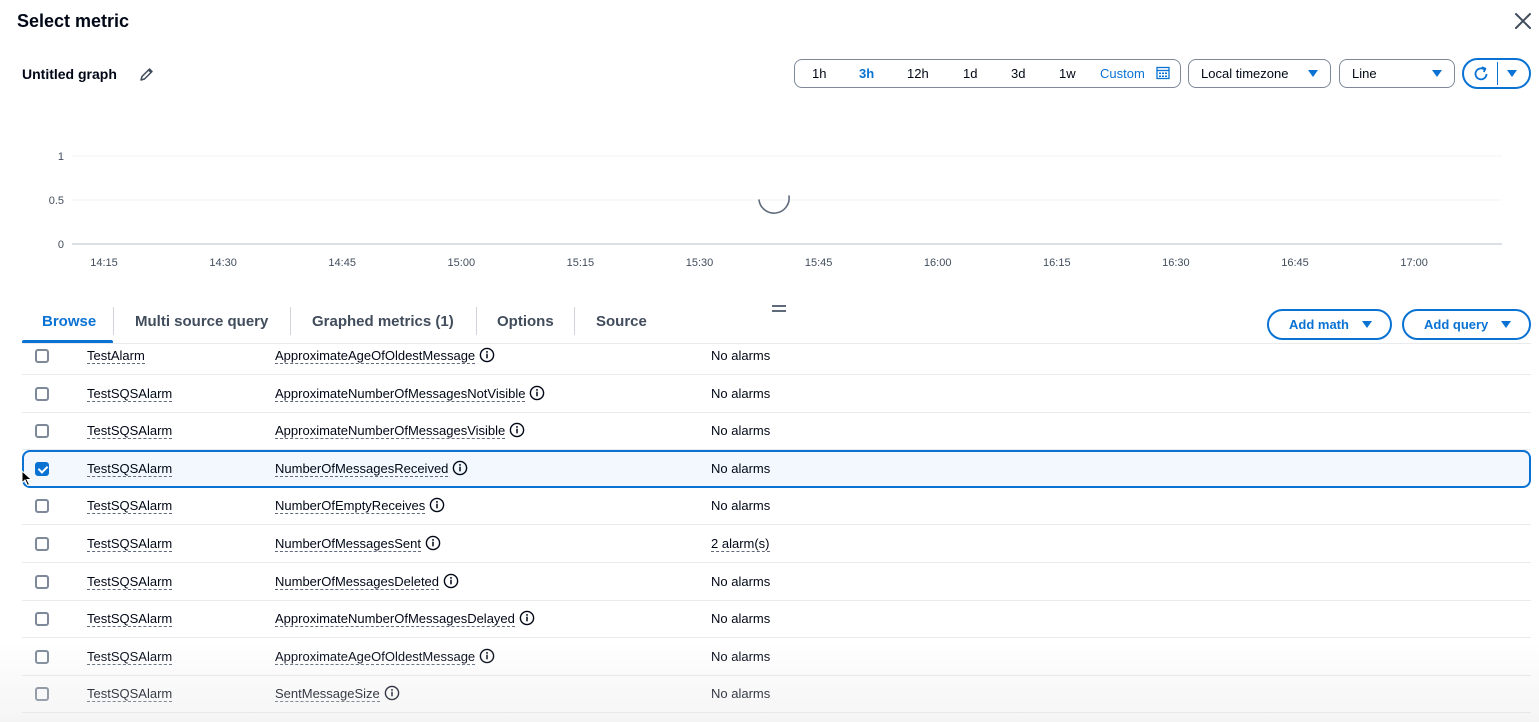 The image size is (1539, 722). What do you see at coordinates (819, 73) in the screenshot?
I see `range-1h: 1h` at bounding box center [819, 73].